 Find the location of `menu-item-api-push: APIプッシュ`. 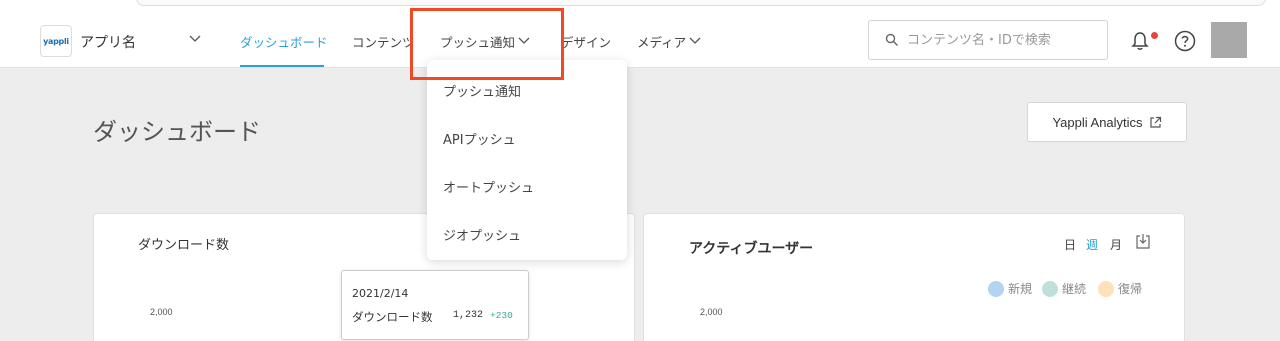

menu-item-api-push: APIプッシュ is located at coordinates (479, 138).